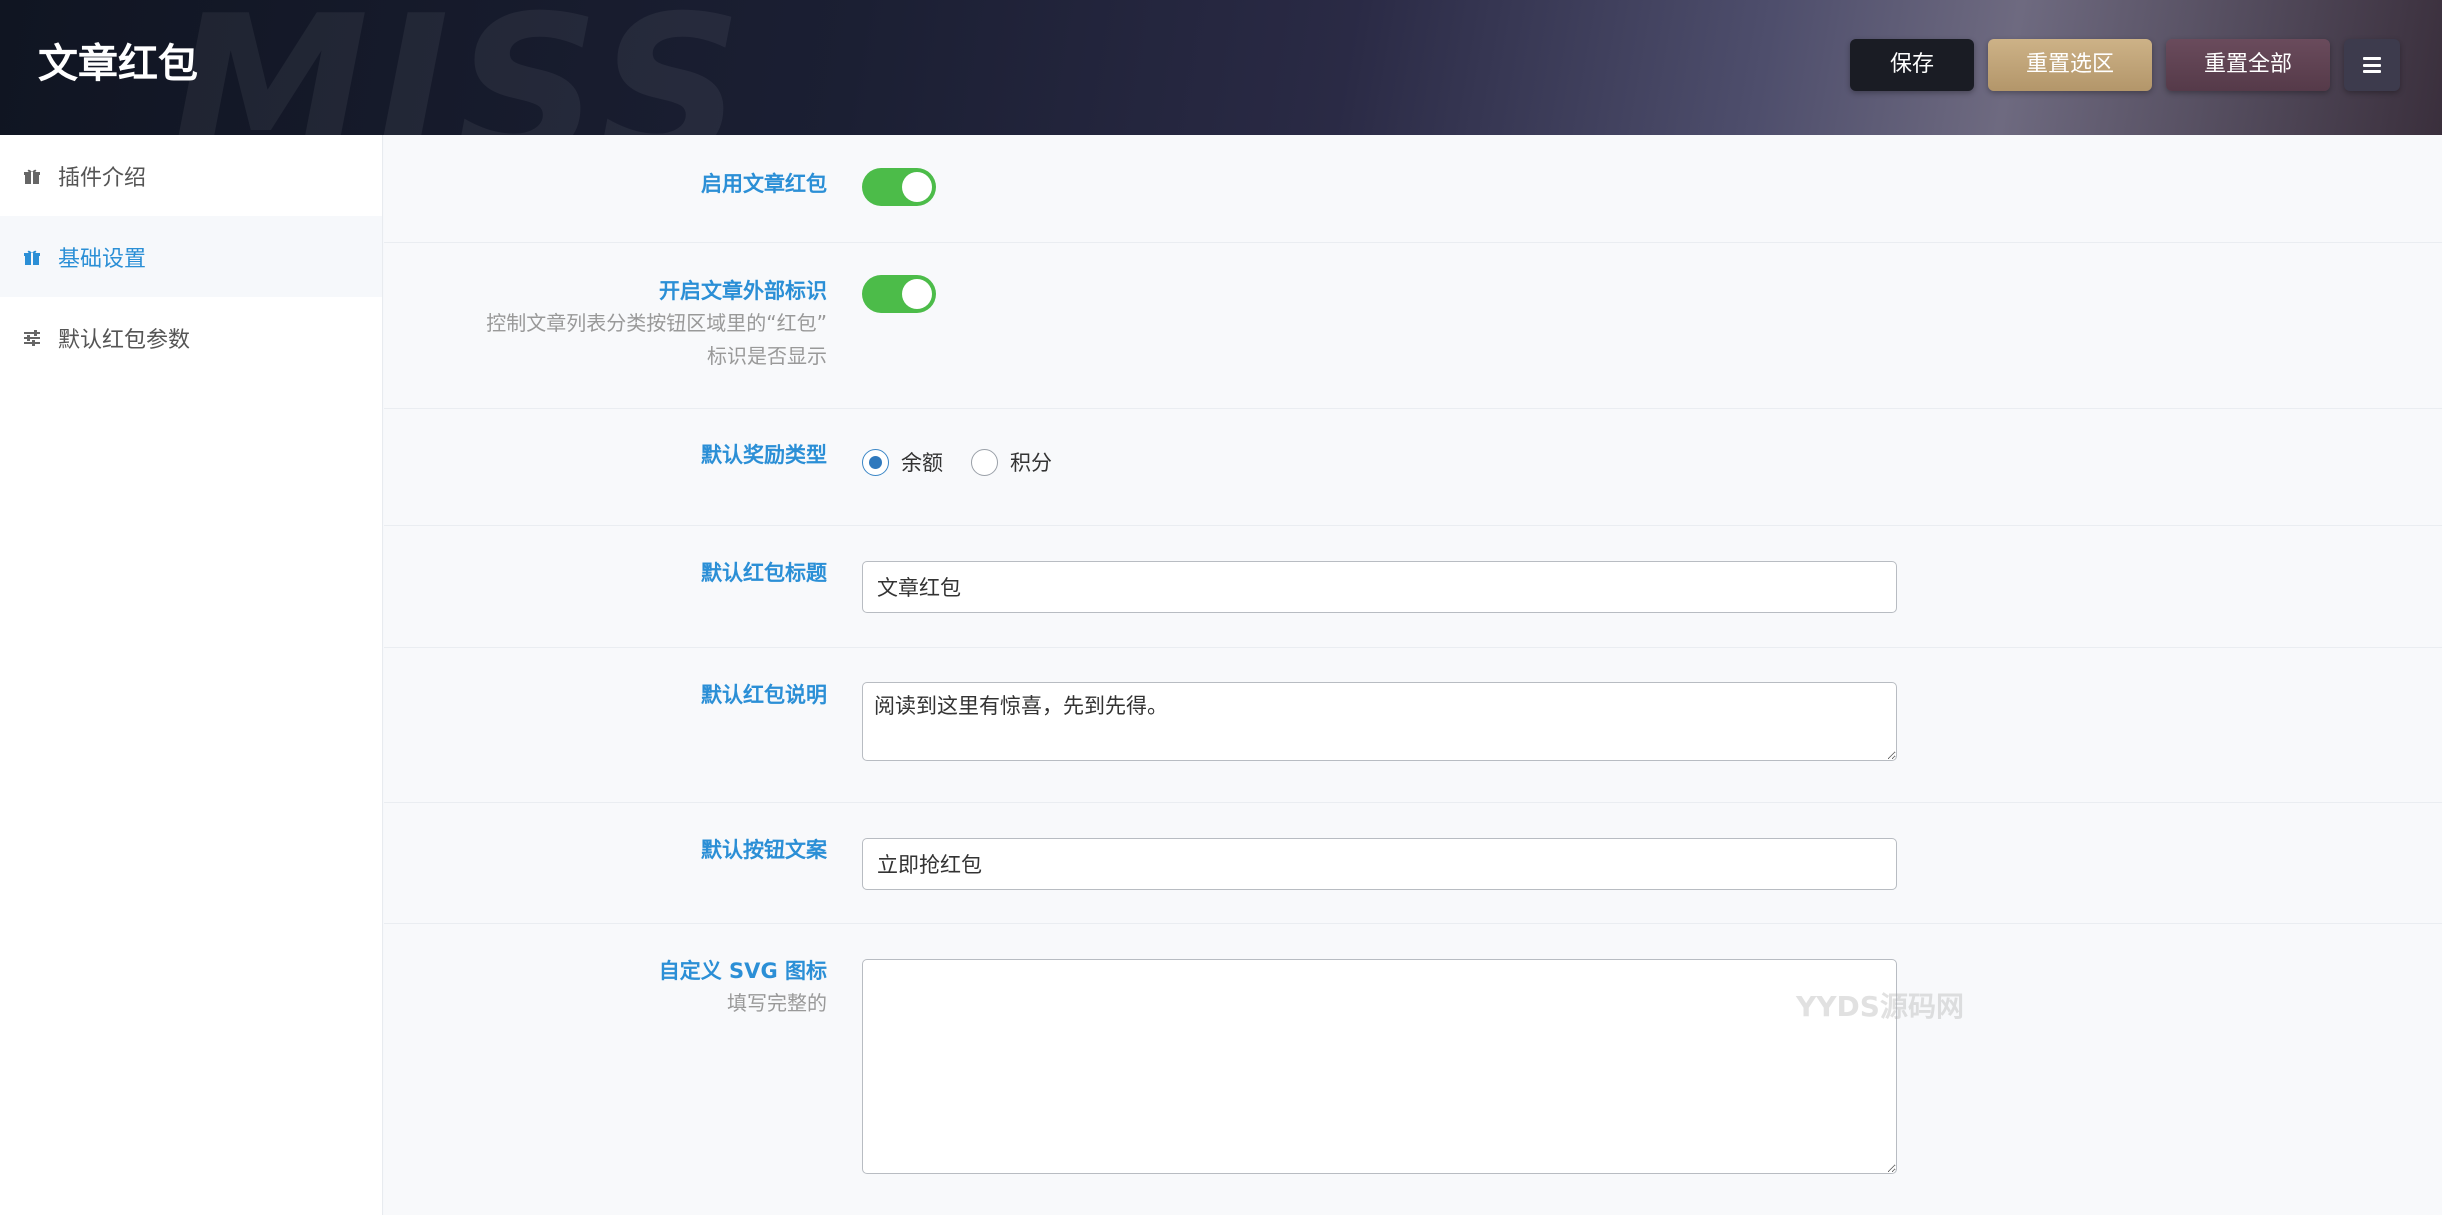 This screenshot has width=2442, height=1215. Describe the element at coordinates (1413, 467) in the screenshot. I see `row-reward-type: 默认奖励类型 余额 积分` at that location.